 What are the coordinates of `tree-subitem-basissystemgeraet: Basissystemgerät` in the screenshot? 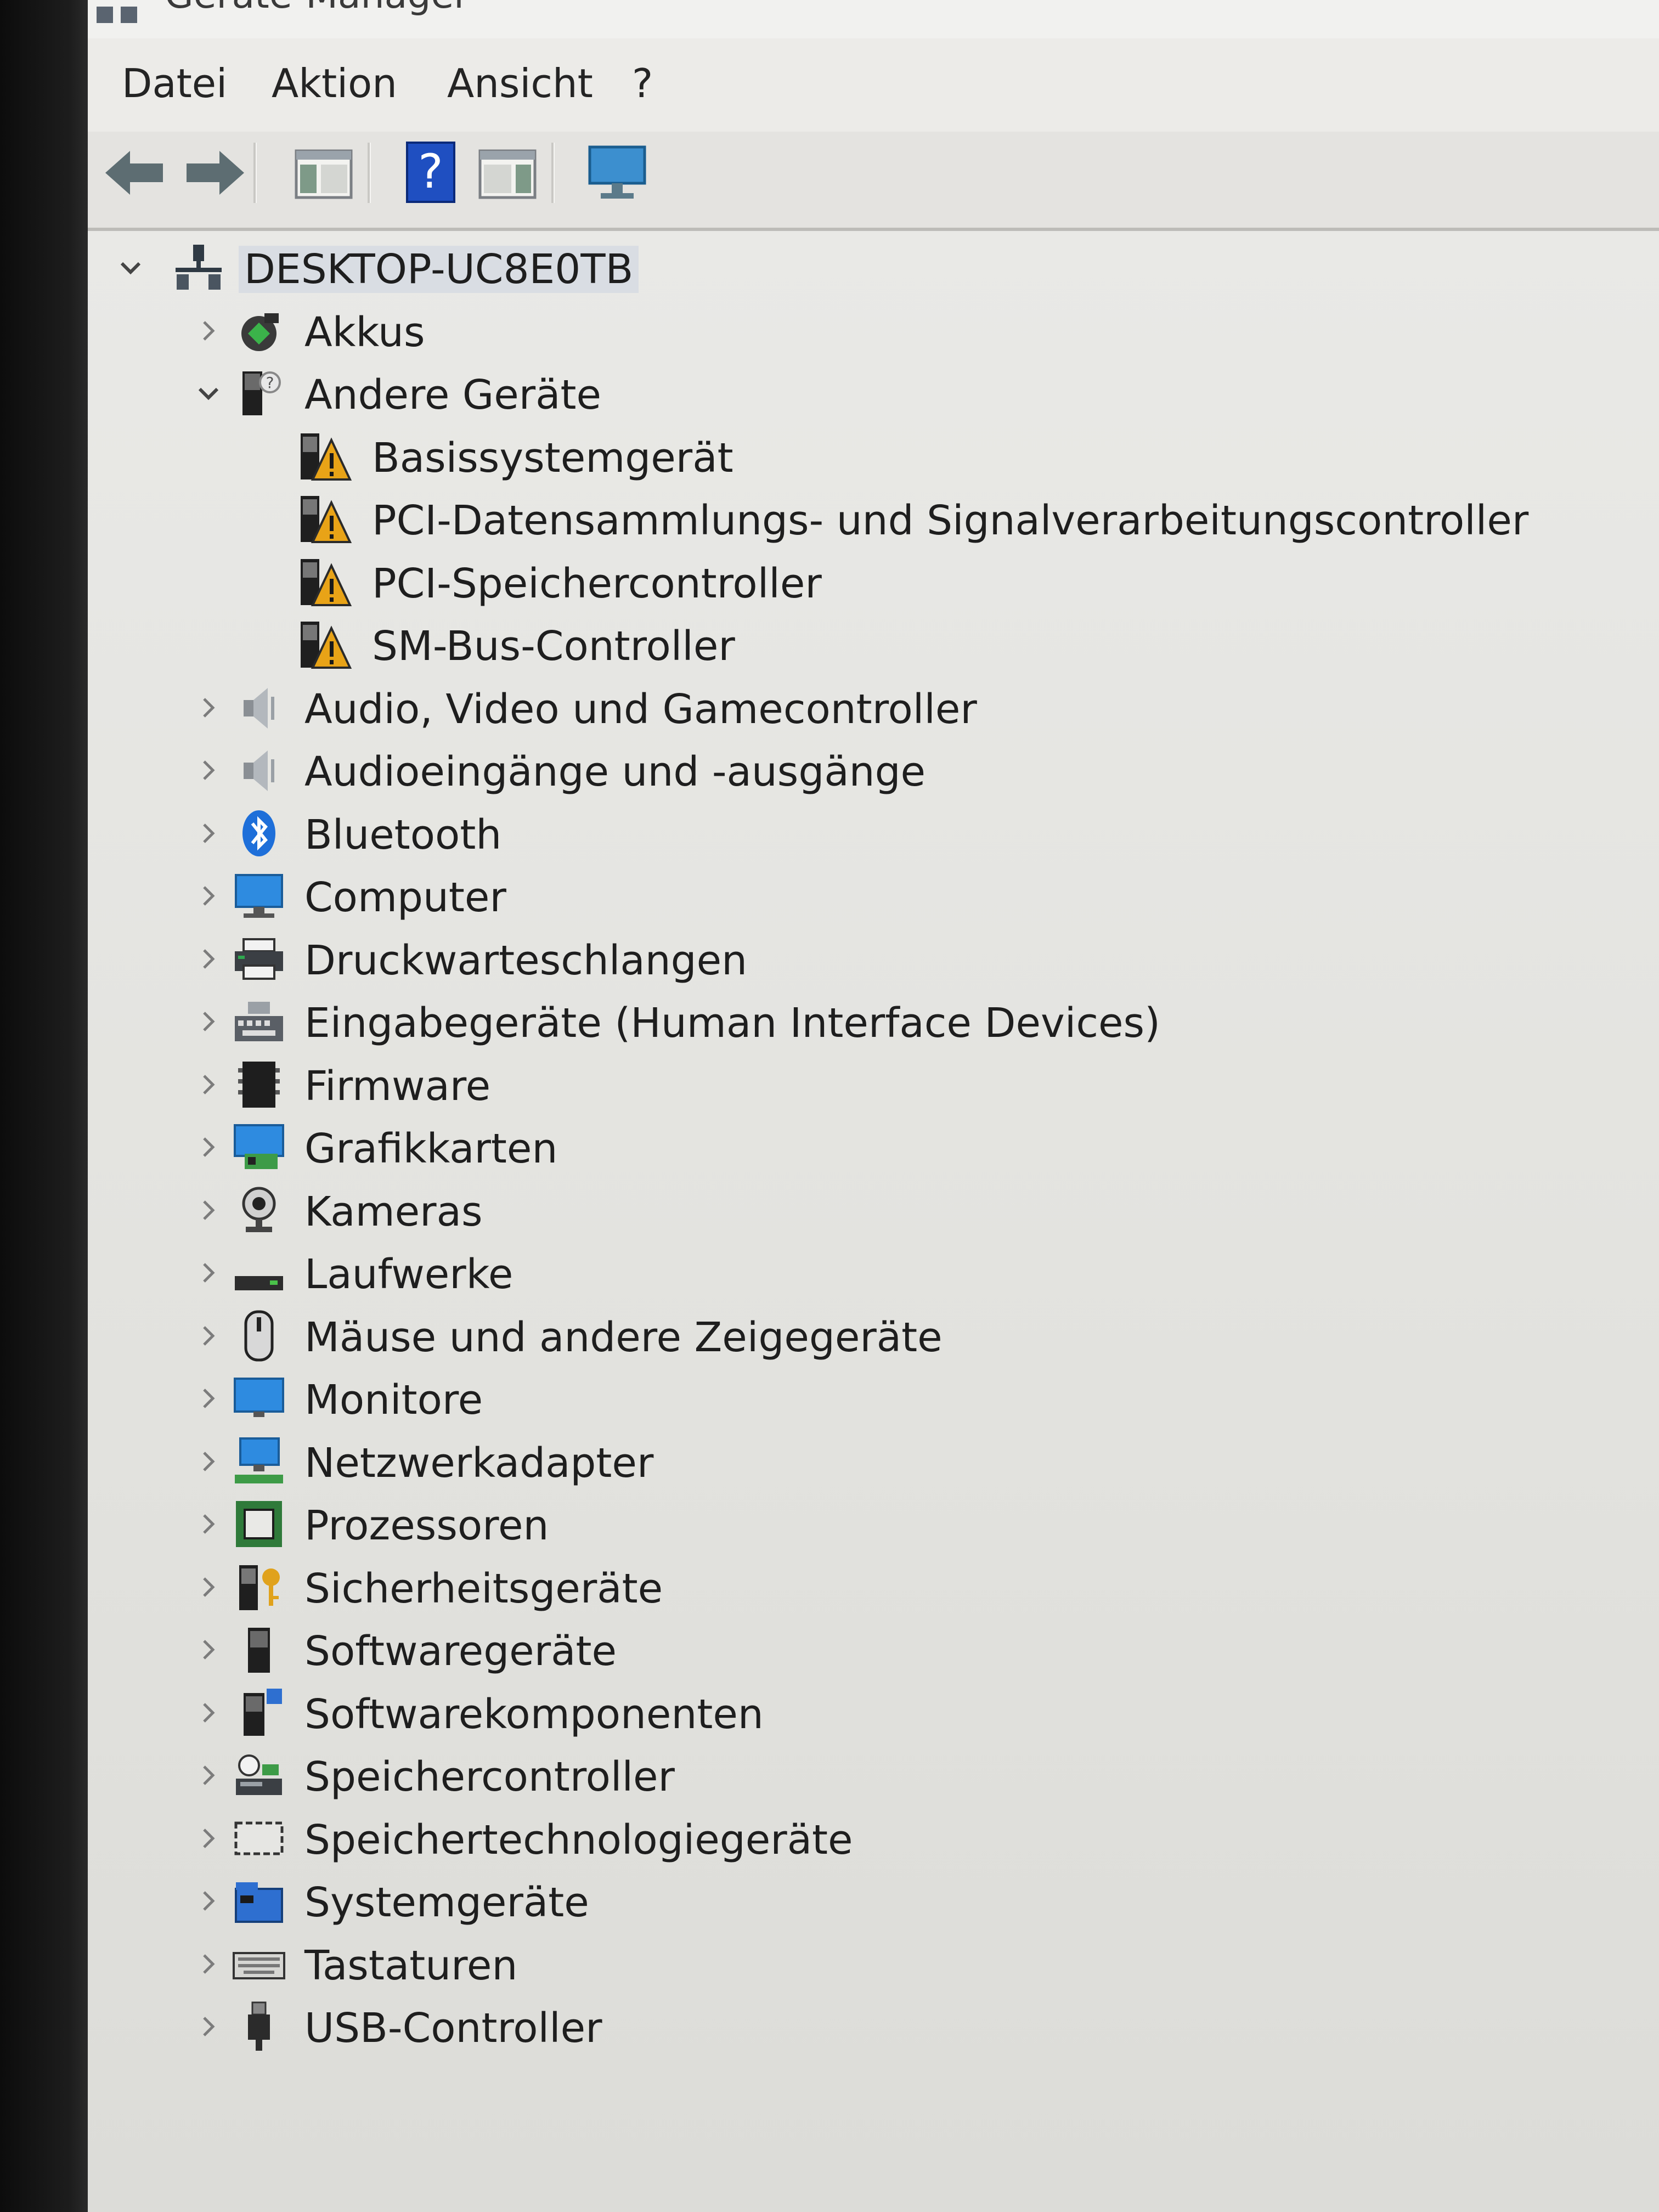 It's located at (873, 456).